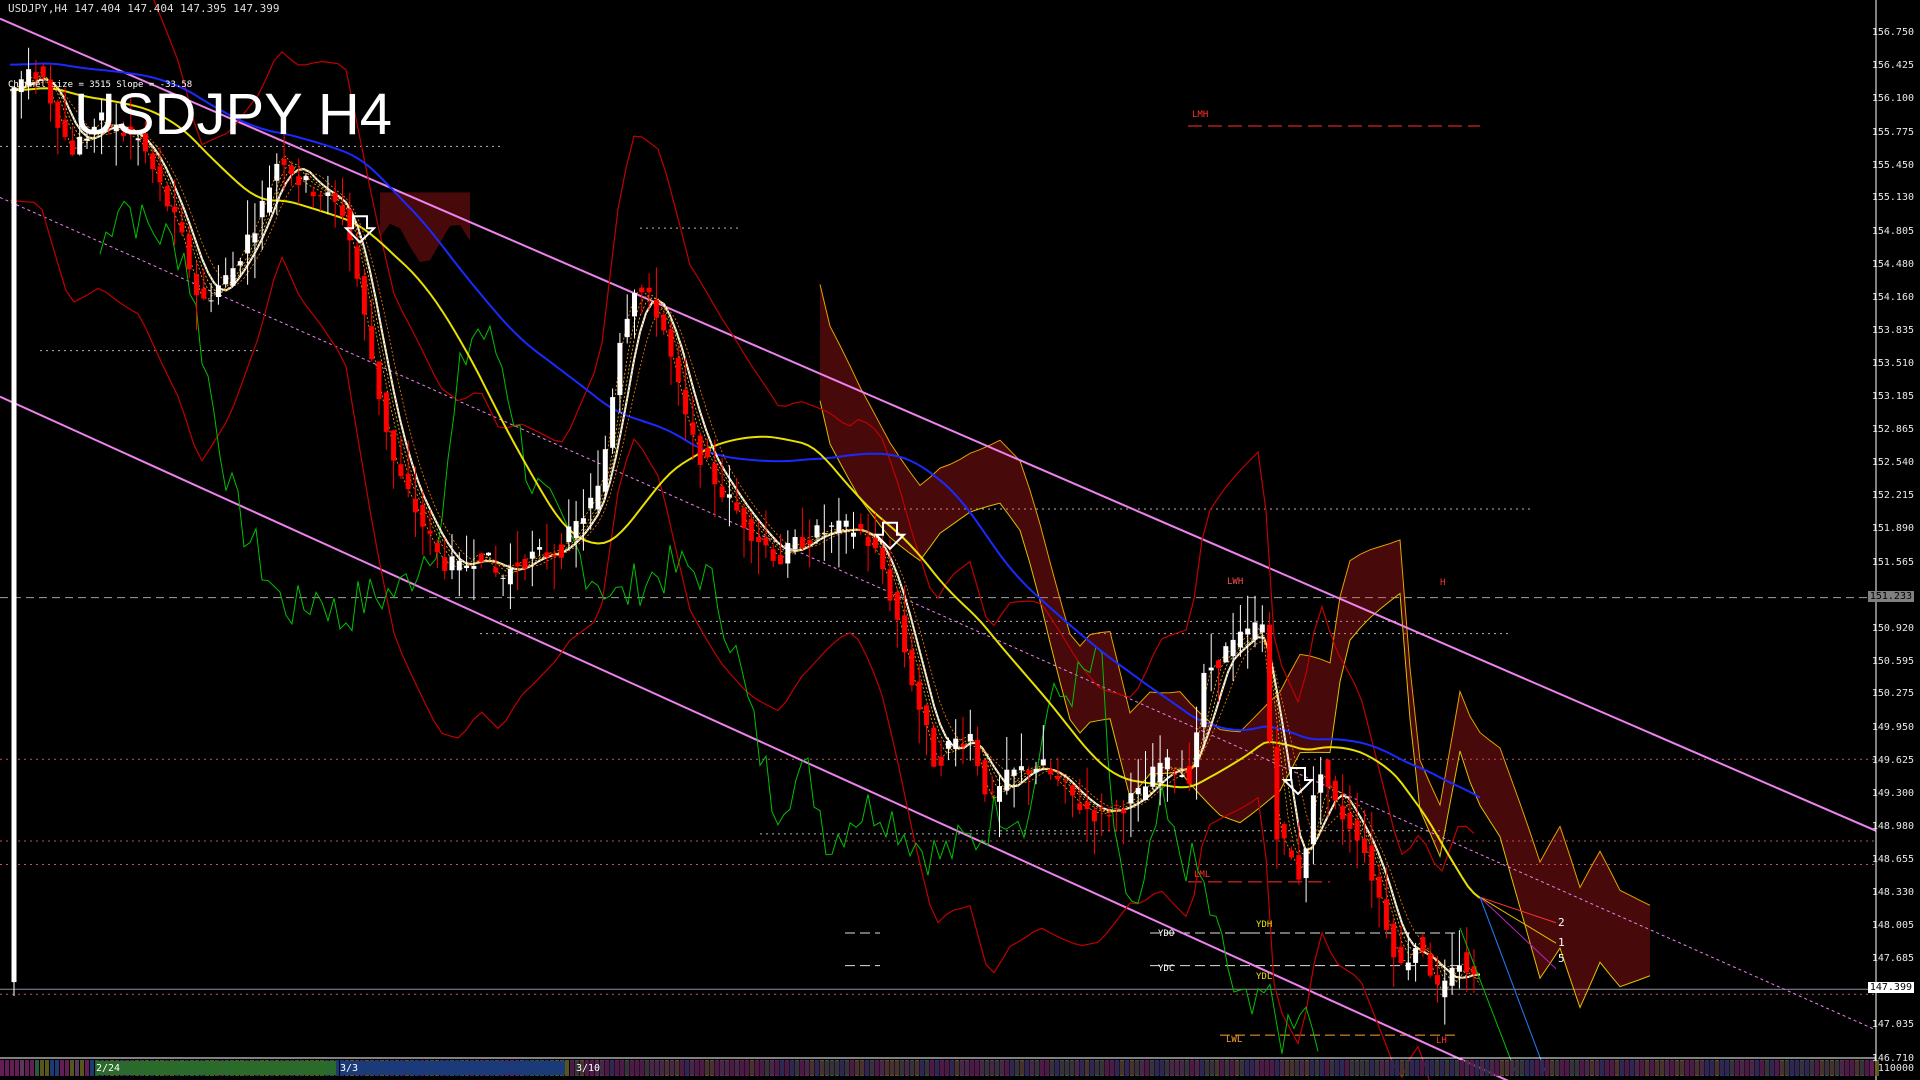 The width and height of the screenshot is (1920, 1080). Describe the element at coordinates (1890, 596) in the screenshot. I see `price-tick-label: 151.233` at that location.